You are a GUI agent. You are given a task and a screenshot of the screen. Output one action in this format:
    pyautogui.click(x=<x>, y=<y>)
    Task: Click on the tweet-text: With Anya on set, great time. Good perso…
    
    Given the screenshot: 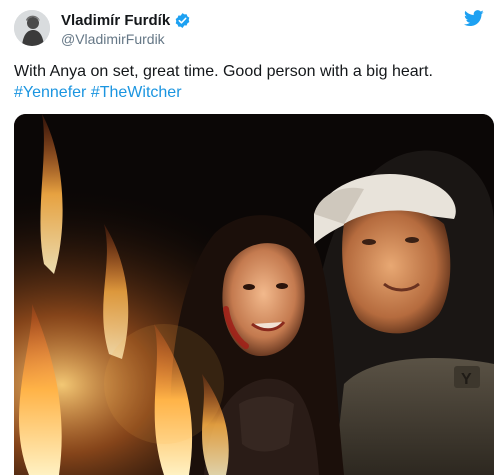 What is the action you would take?
    pyautogui.click(x=249, y=82)
    